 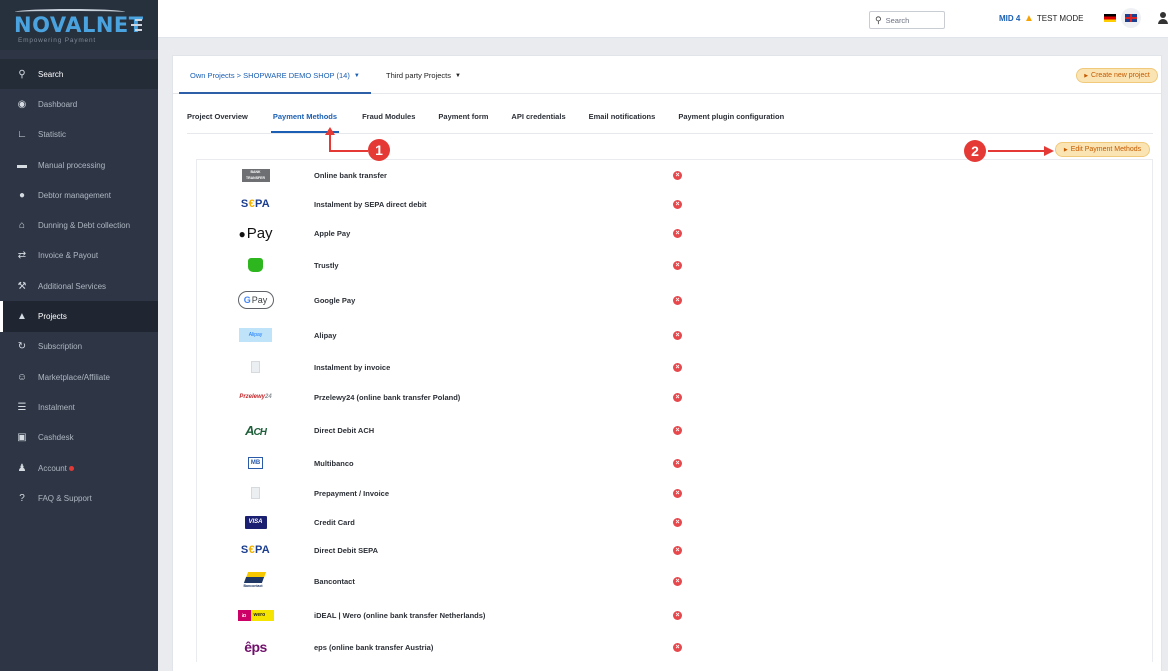 I want to click on language-selector-uk, so click(x=1131, y=18).